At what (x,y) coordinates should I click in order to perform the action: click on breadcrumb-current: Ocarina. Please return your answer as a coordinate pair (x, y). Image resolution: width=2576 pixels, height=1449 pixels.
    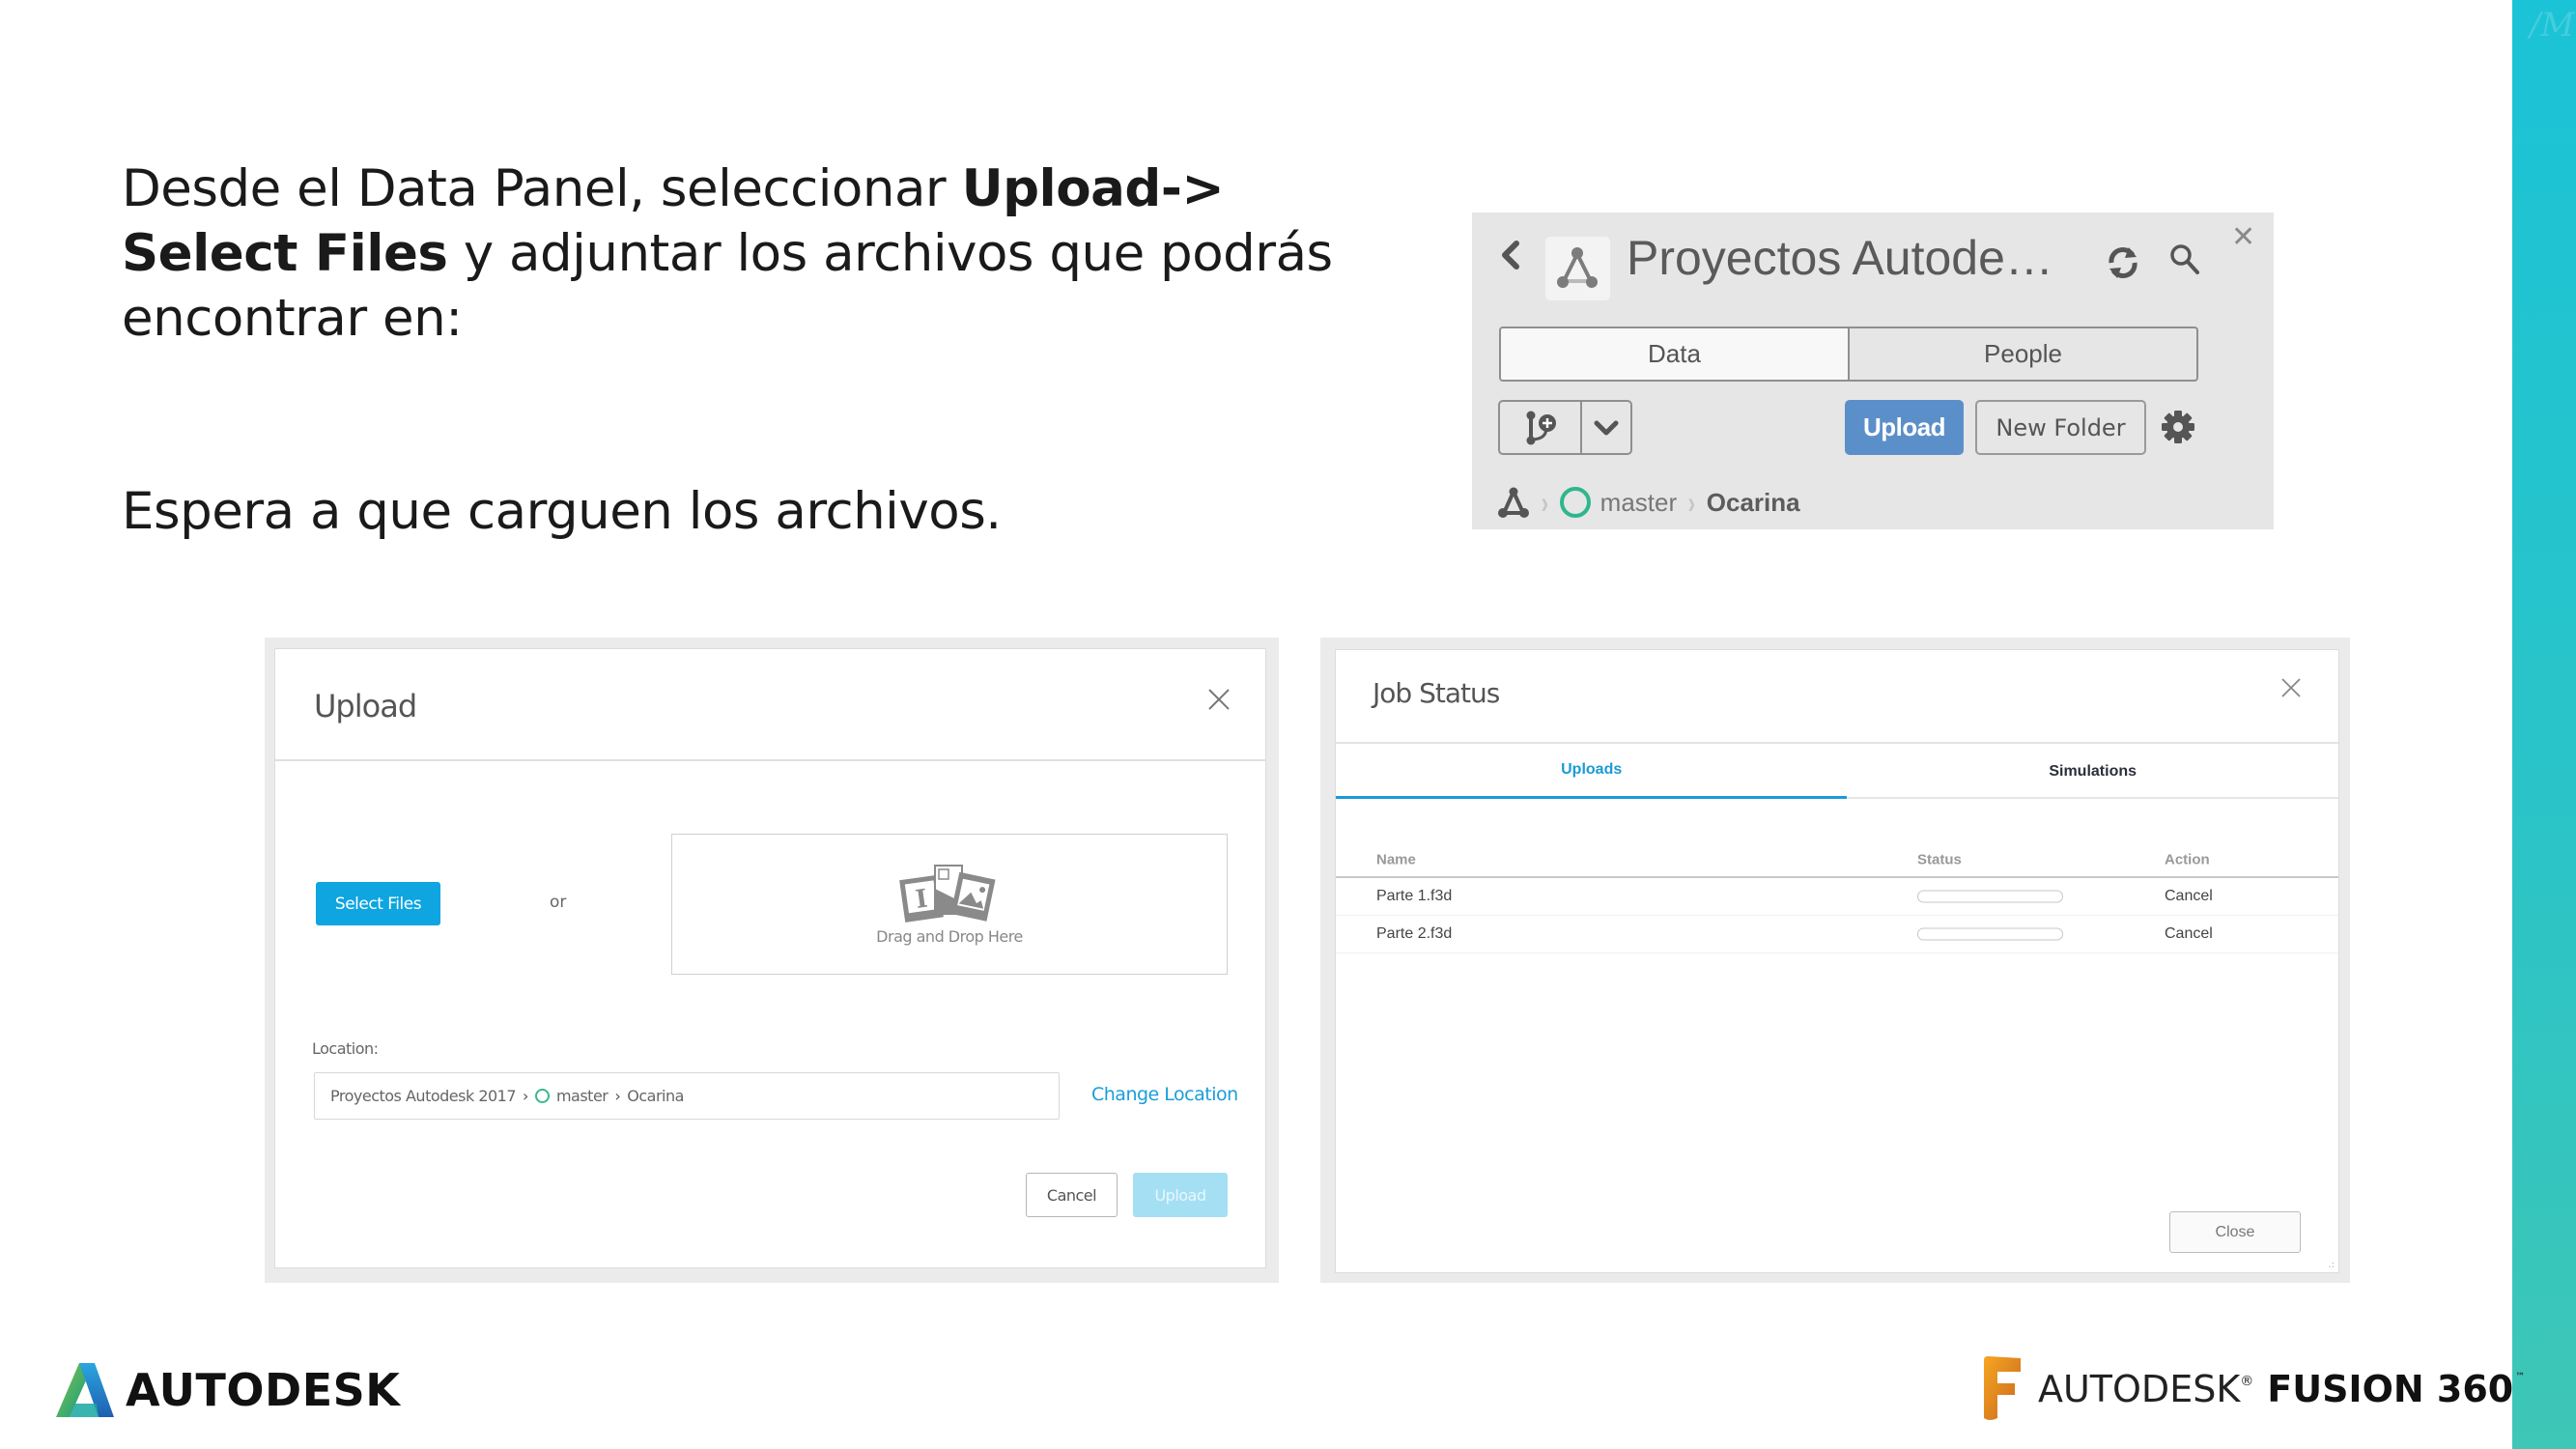
    Looking at the image, I should click on (1753, 502).